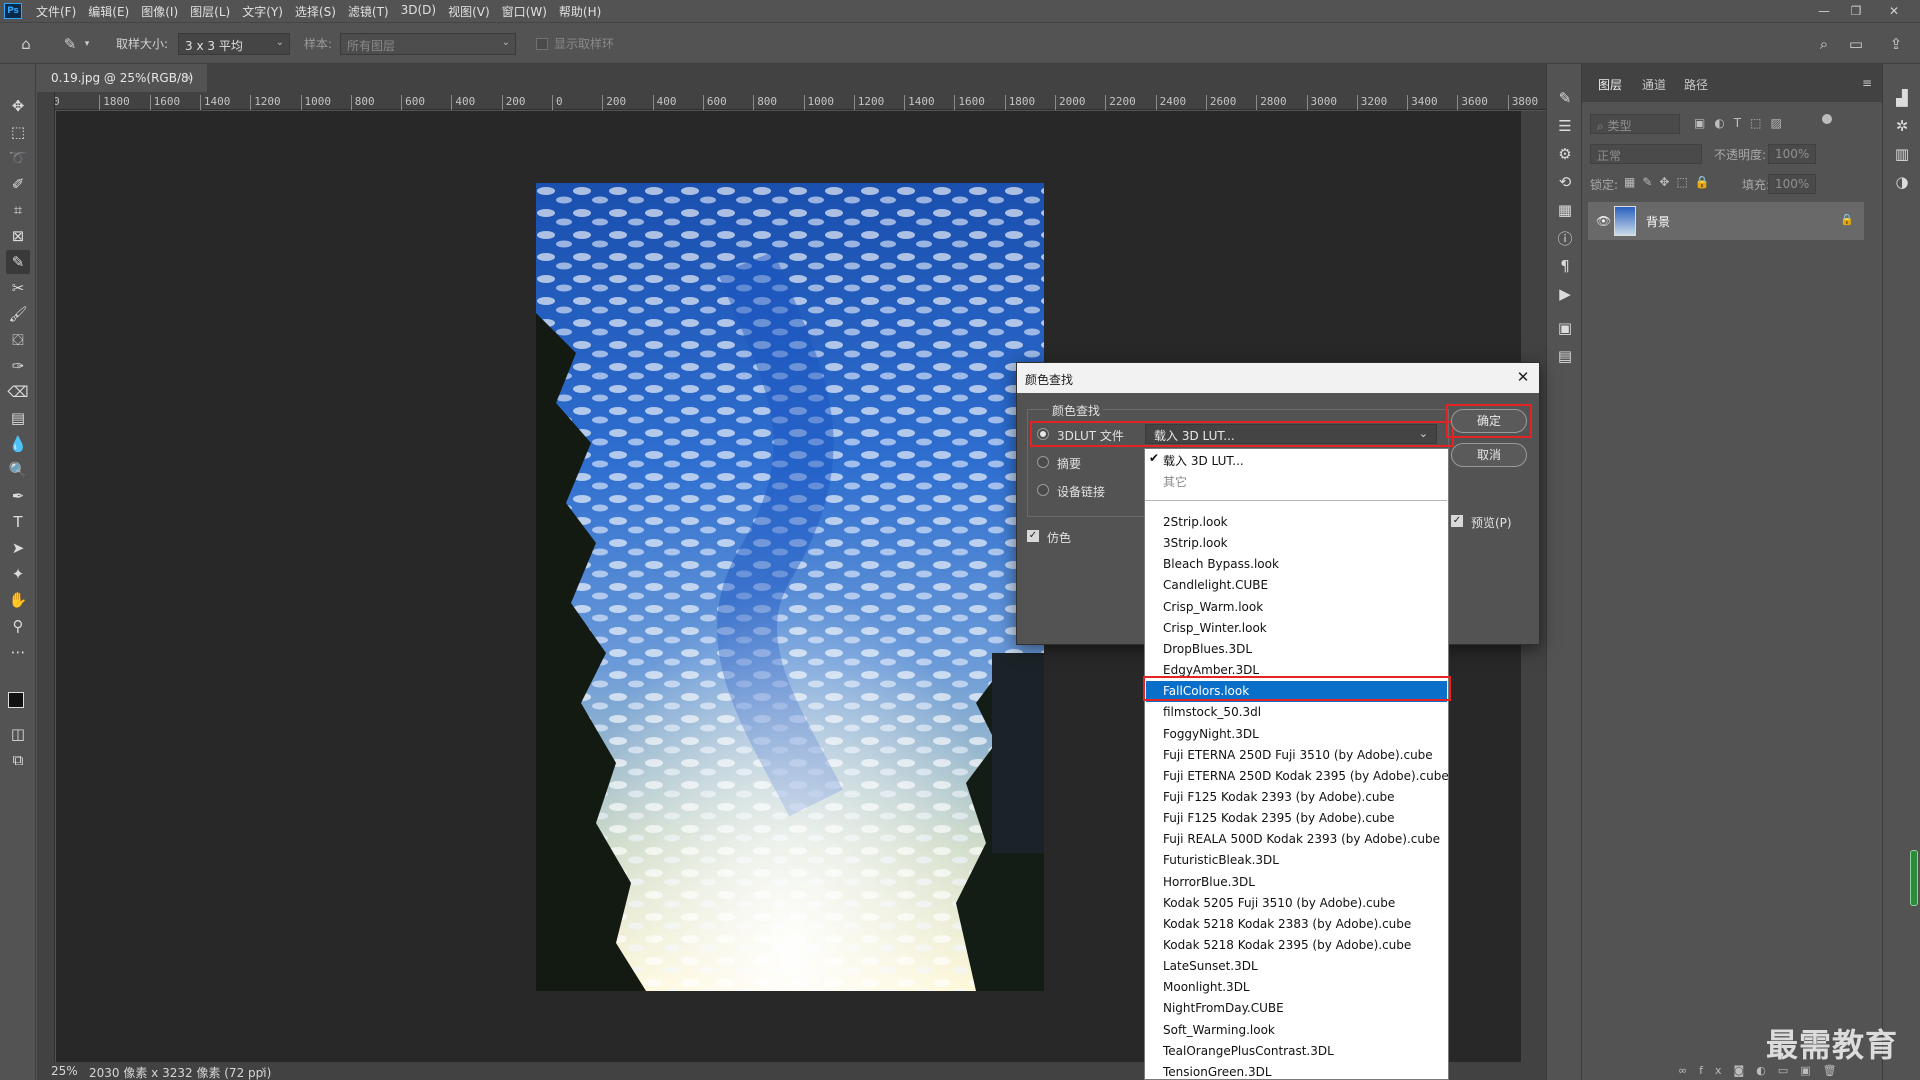 Image resolution: width=1920 pixels, height=1080 pixels. What do you see at coordinates (1565, 328) in the screenshot?
I see `swatches-icon: ▣` at bounding box center [1565, 328].